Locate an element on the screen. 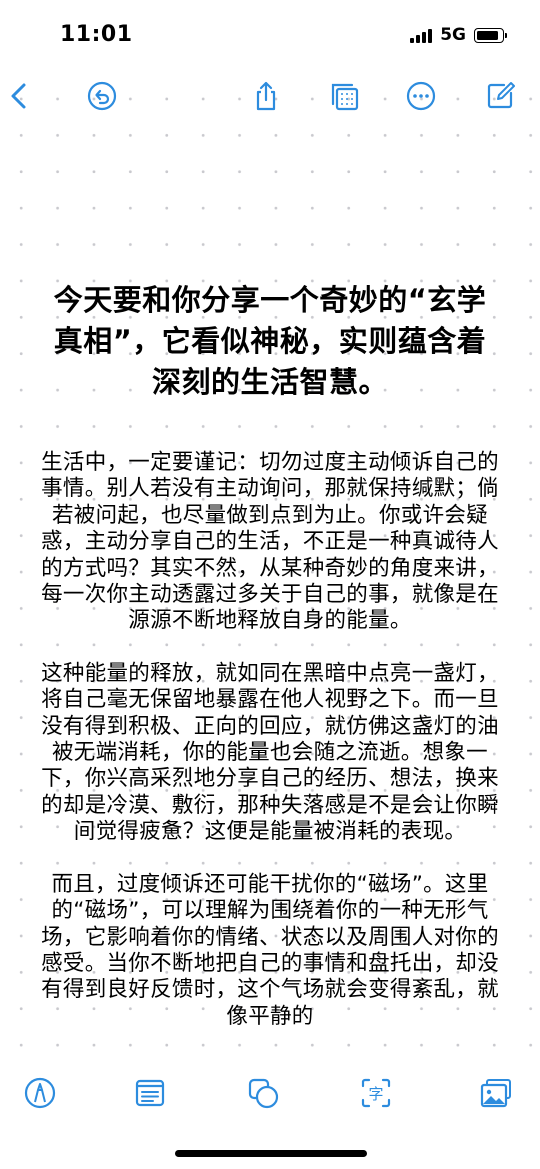  status-indicators: 5G is located at coordinates (458, 35).